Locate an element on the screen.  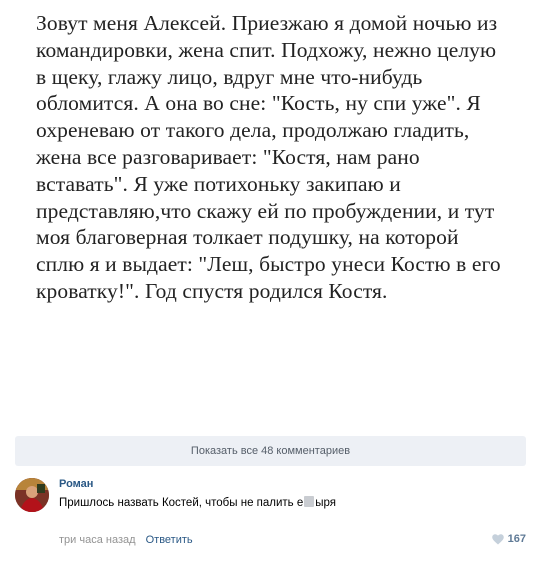
heart-icon is located at coordinates (497, 539).